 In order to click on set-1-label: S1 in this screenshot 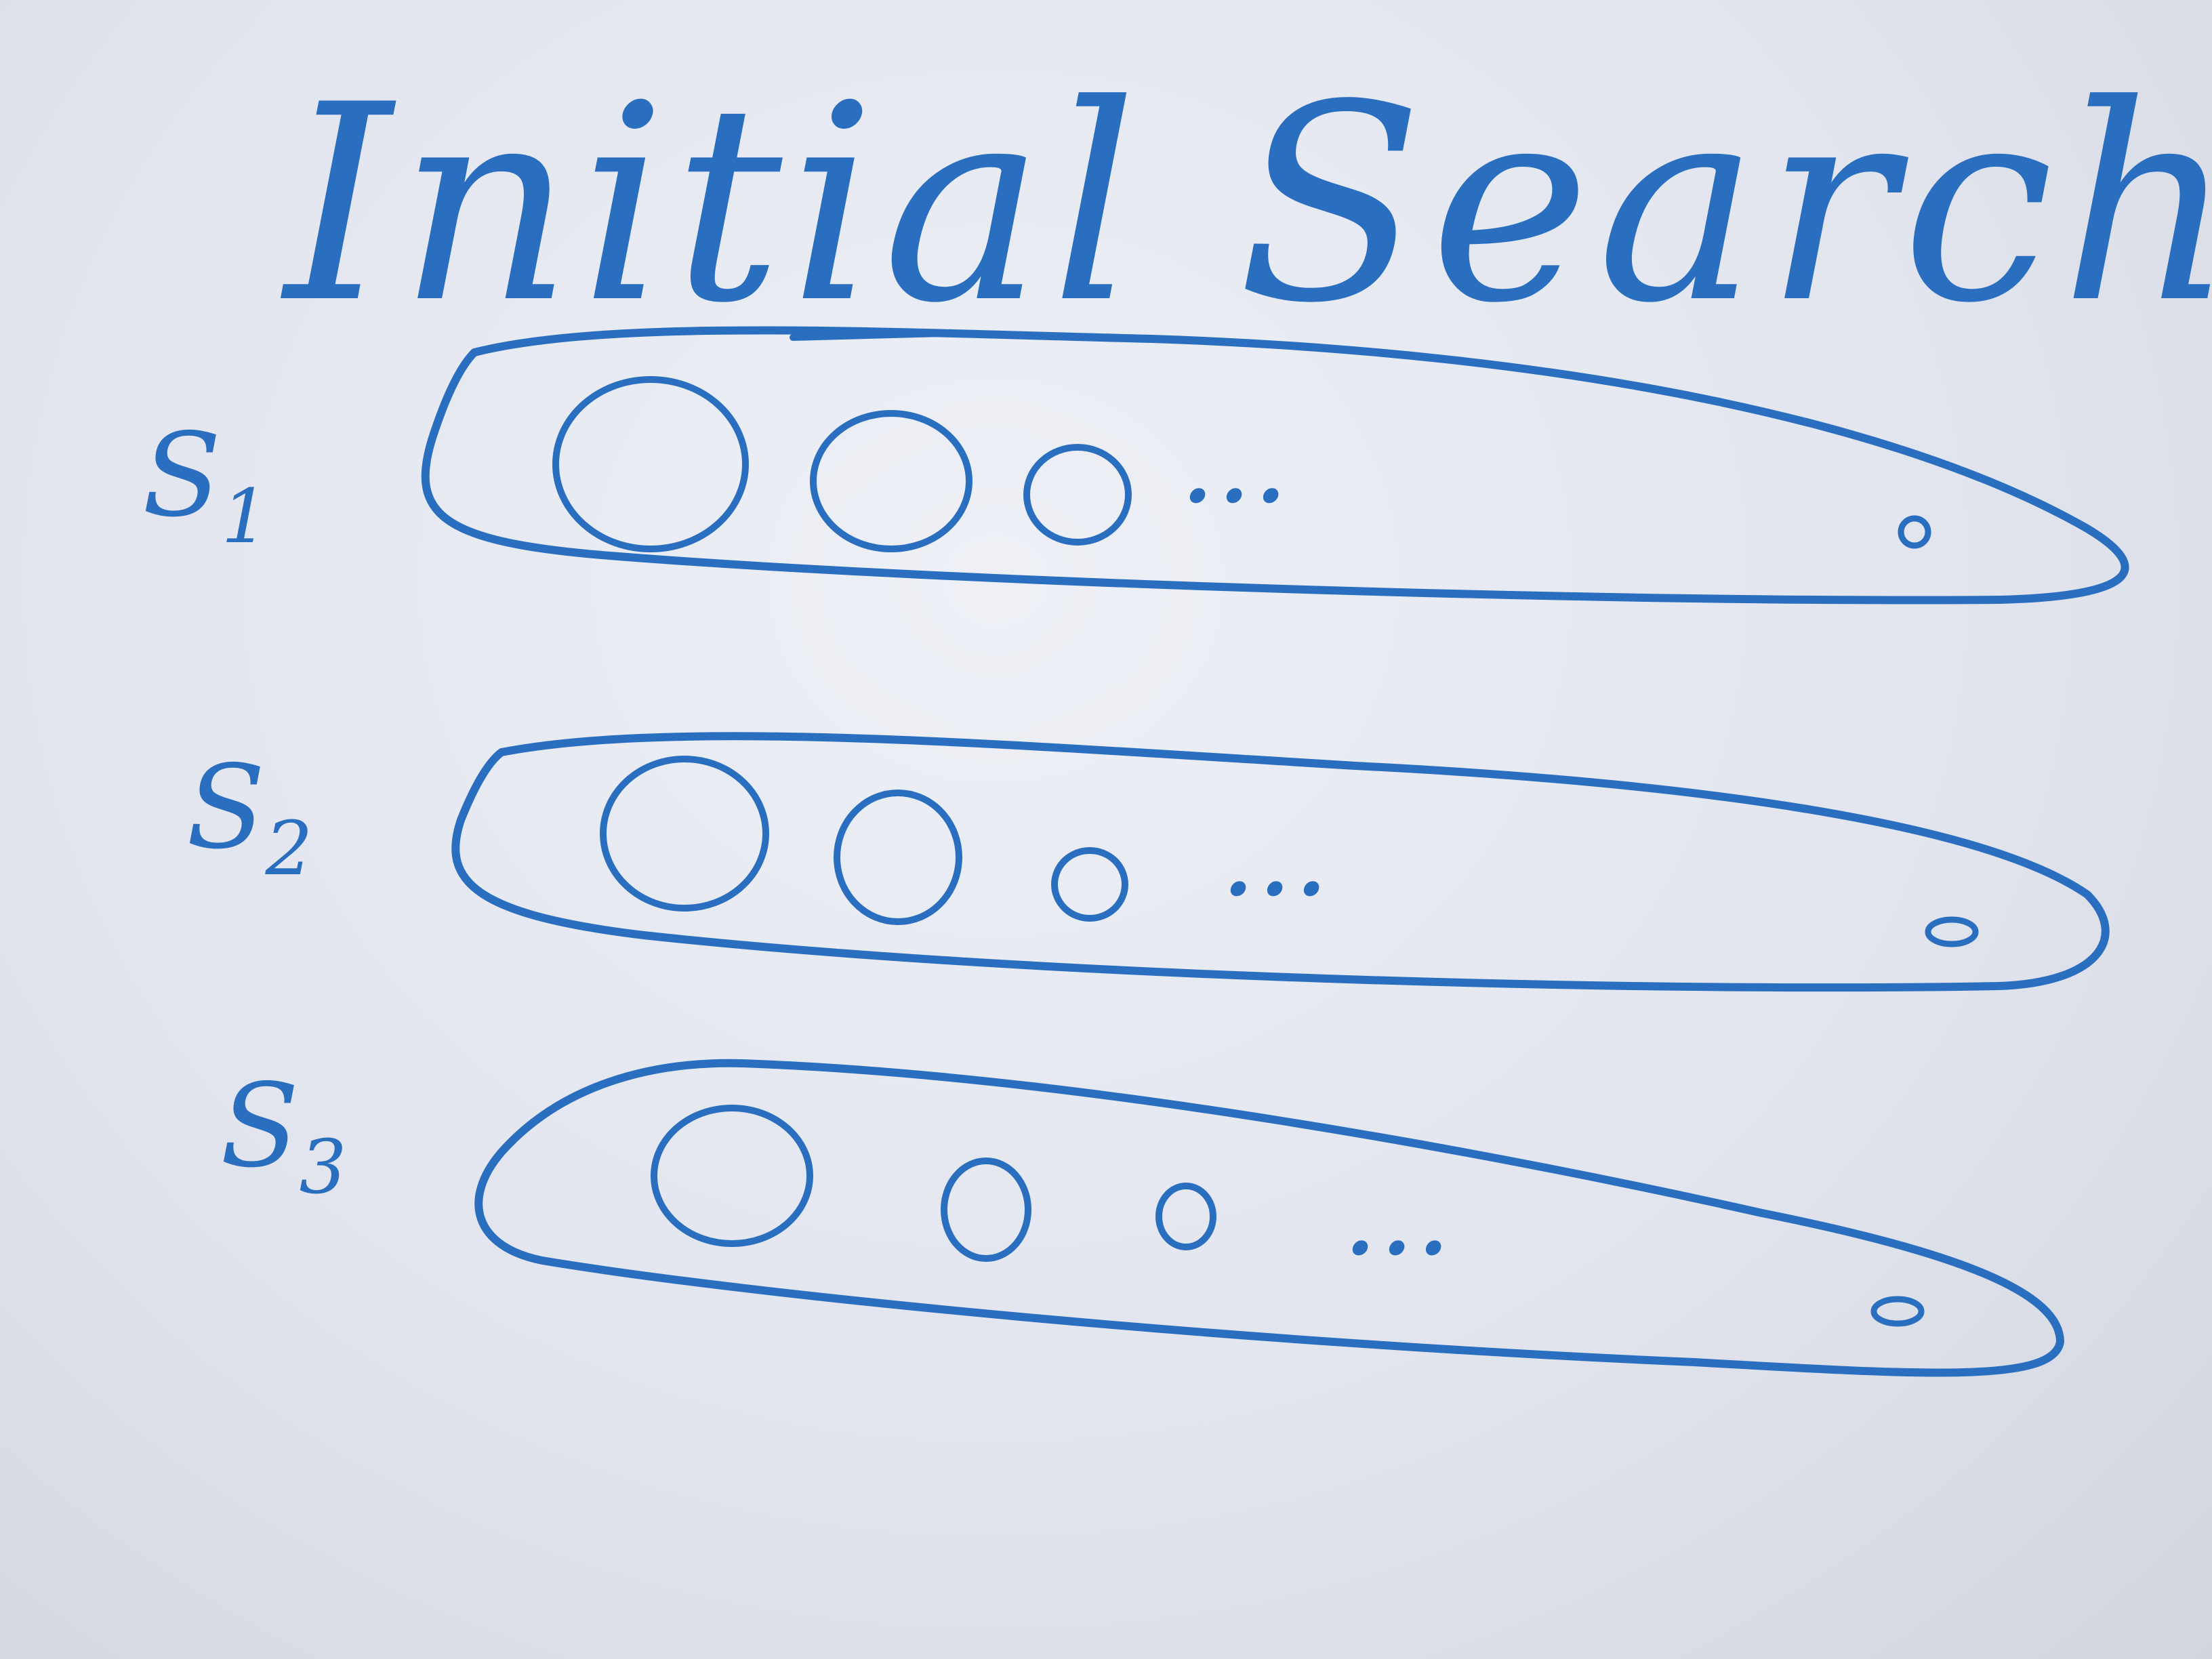, I will do `click(205, 485)`.